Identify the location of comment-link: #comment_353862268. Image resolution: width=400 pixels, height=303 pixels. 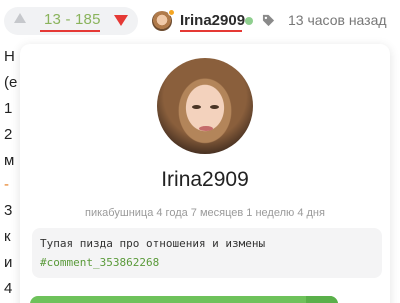
(99, 262).